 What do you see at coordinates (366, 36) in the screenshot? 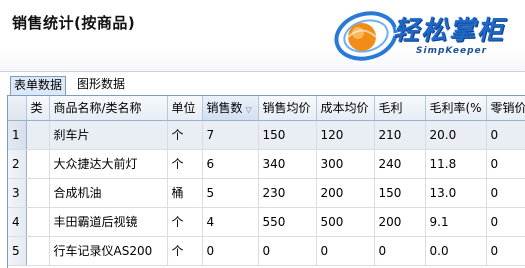
I see `logo-swirl-icon` at bounding box center [366, 36].